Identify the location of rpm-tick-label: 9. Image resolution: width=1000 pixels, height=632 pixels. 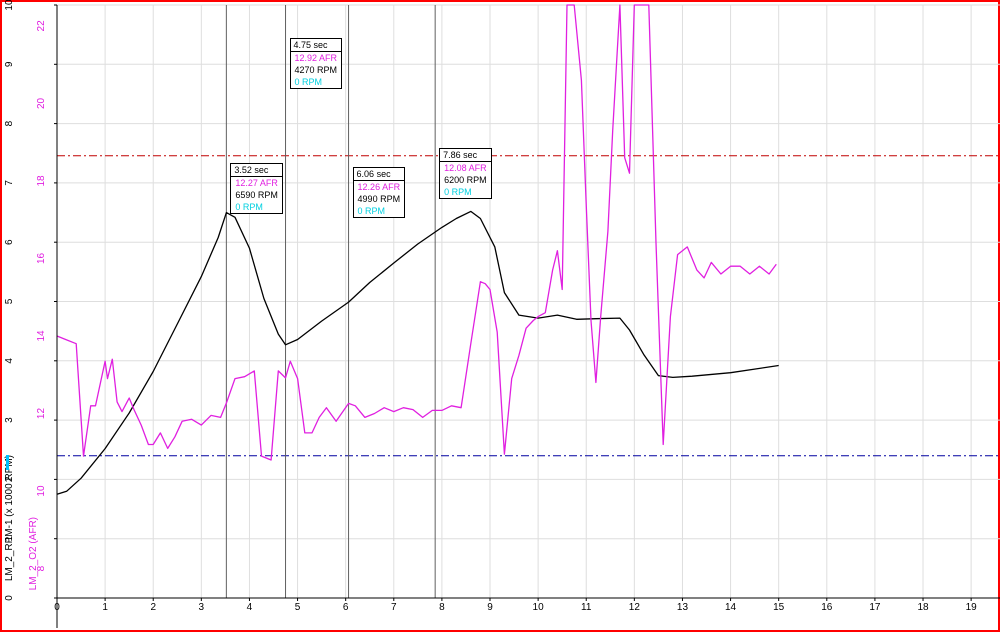
(9, 64).